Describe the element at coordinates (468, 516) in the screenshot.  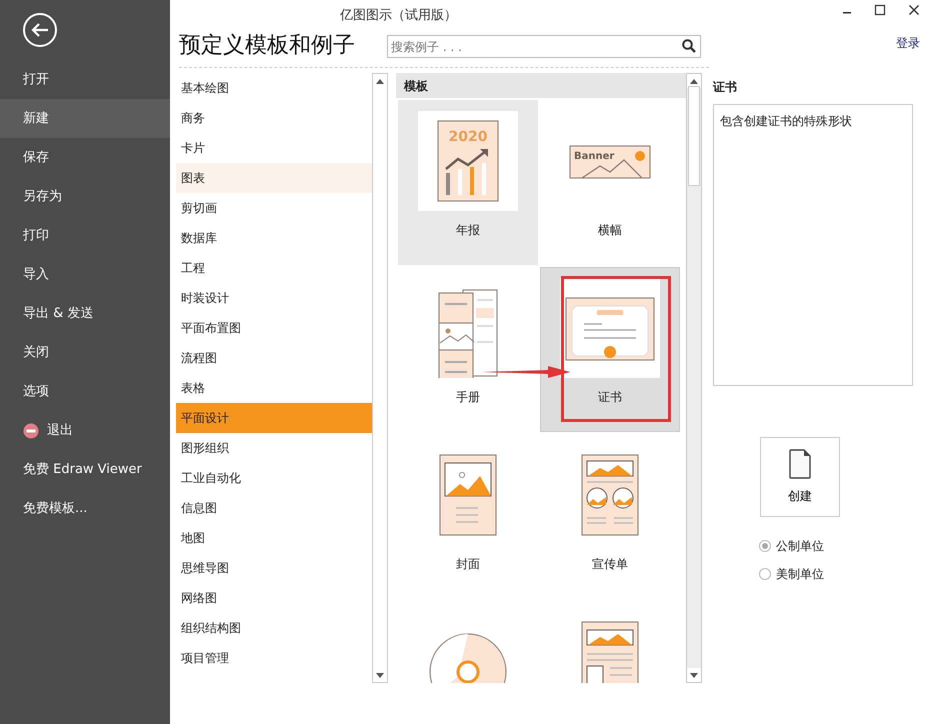
I see `template-card: 封面` at that location.